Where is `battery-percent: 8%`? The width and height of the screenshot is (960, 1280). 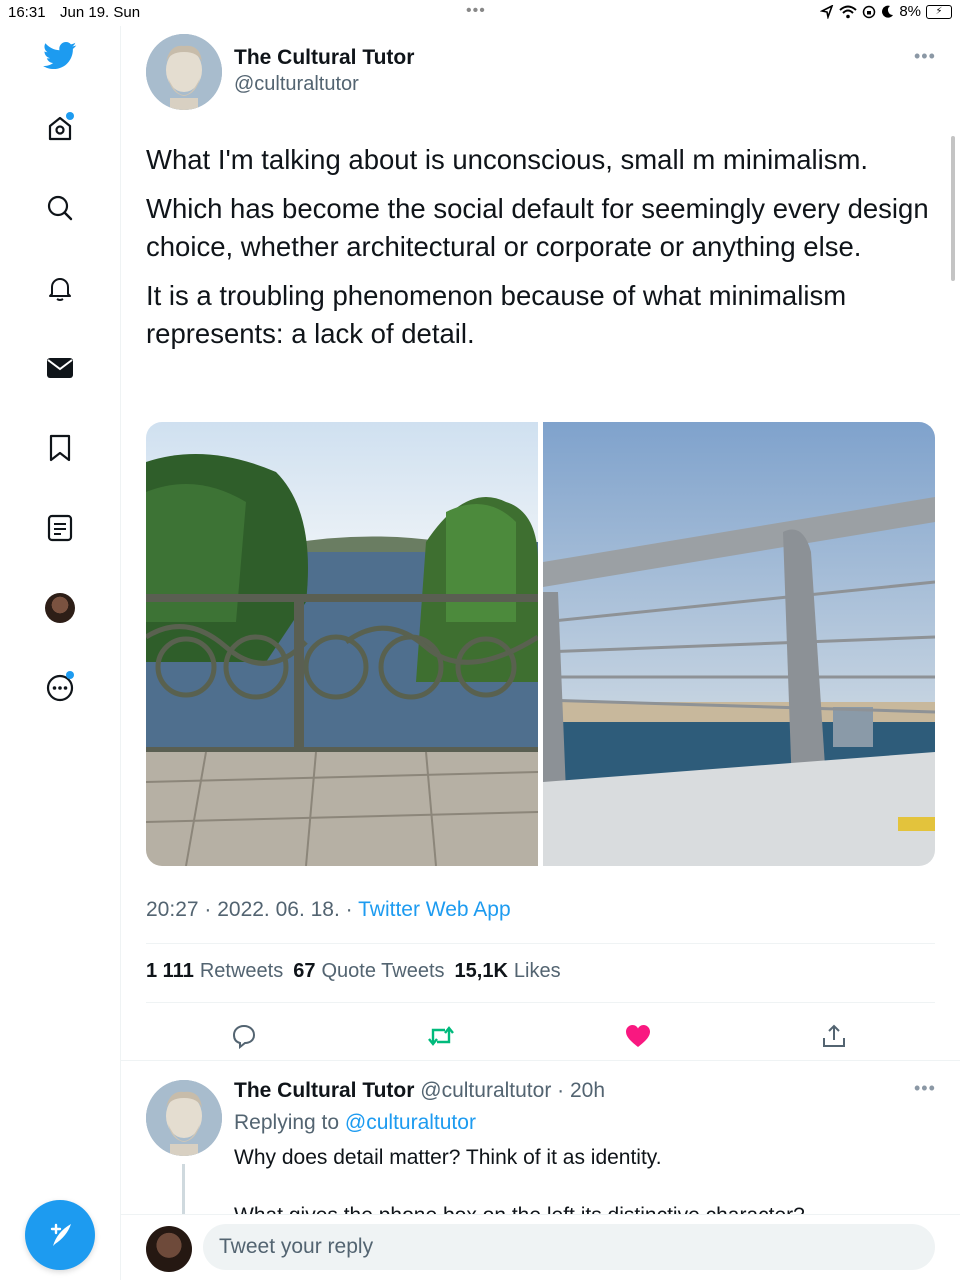 battery-percent: 8% is located at coordinates (910, 11).